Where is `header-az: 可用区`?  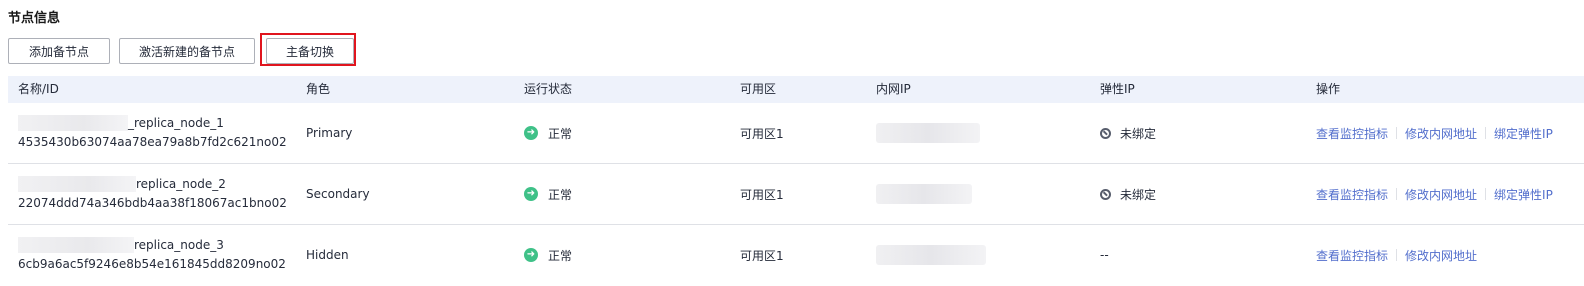 header-az: 可用区 is located at coordinates (758, 89).